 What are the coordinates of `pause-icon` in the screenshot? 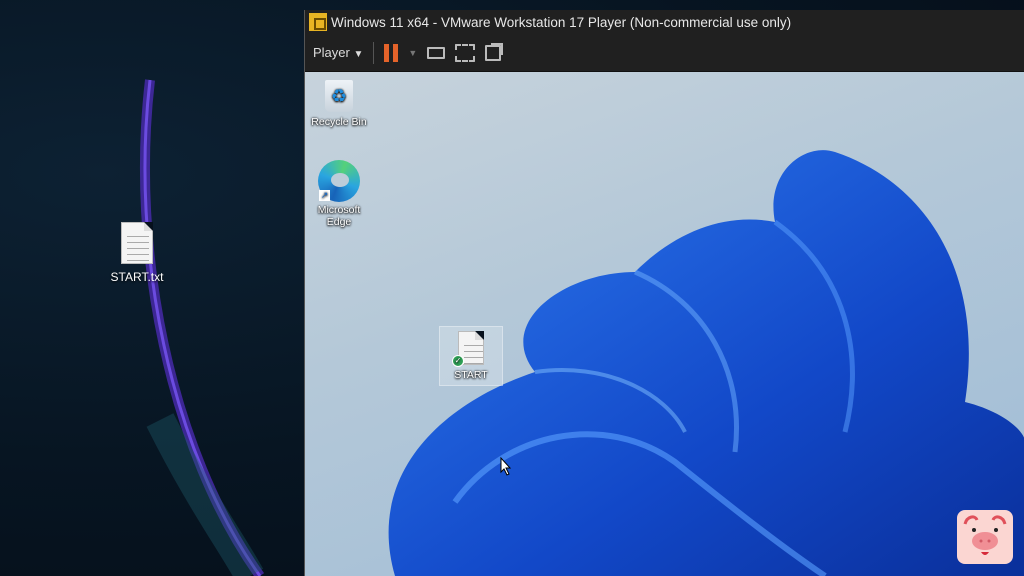 It's located at (391, 52).